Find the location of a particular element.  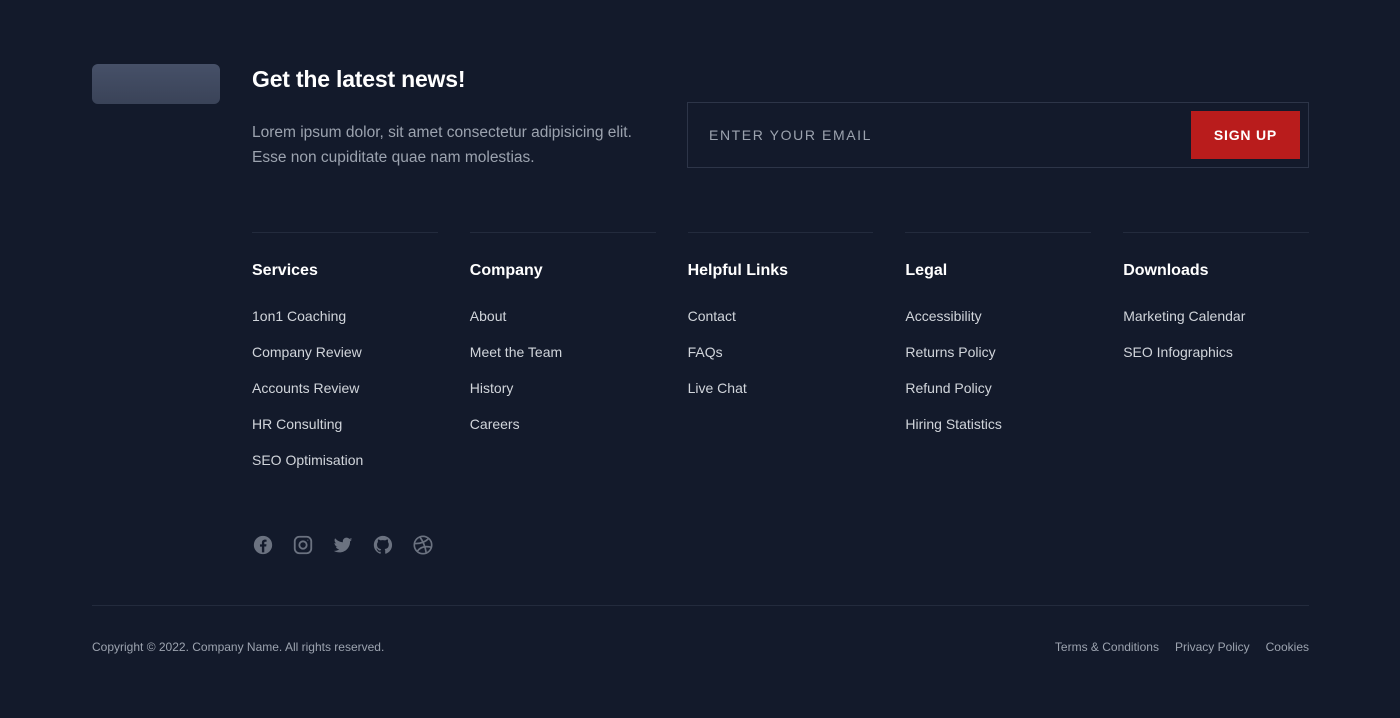

logo is located at coordinates (156, 84).